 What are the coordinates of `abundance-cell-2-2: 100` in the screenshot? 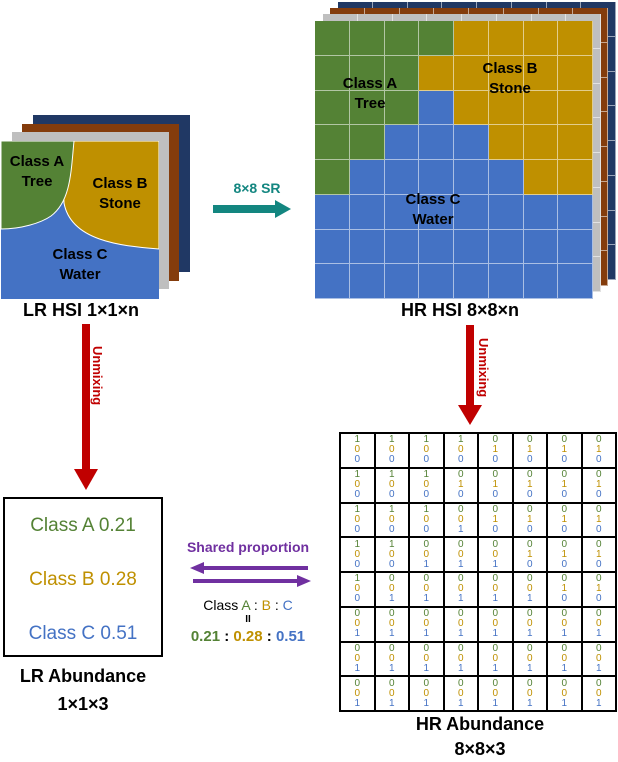 It's located at (426, 520).